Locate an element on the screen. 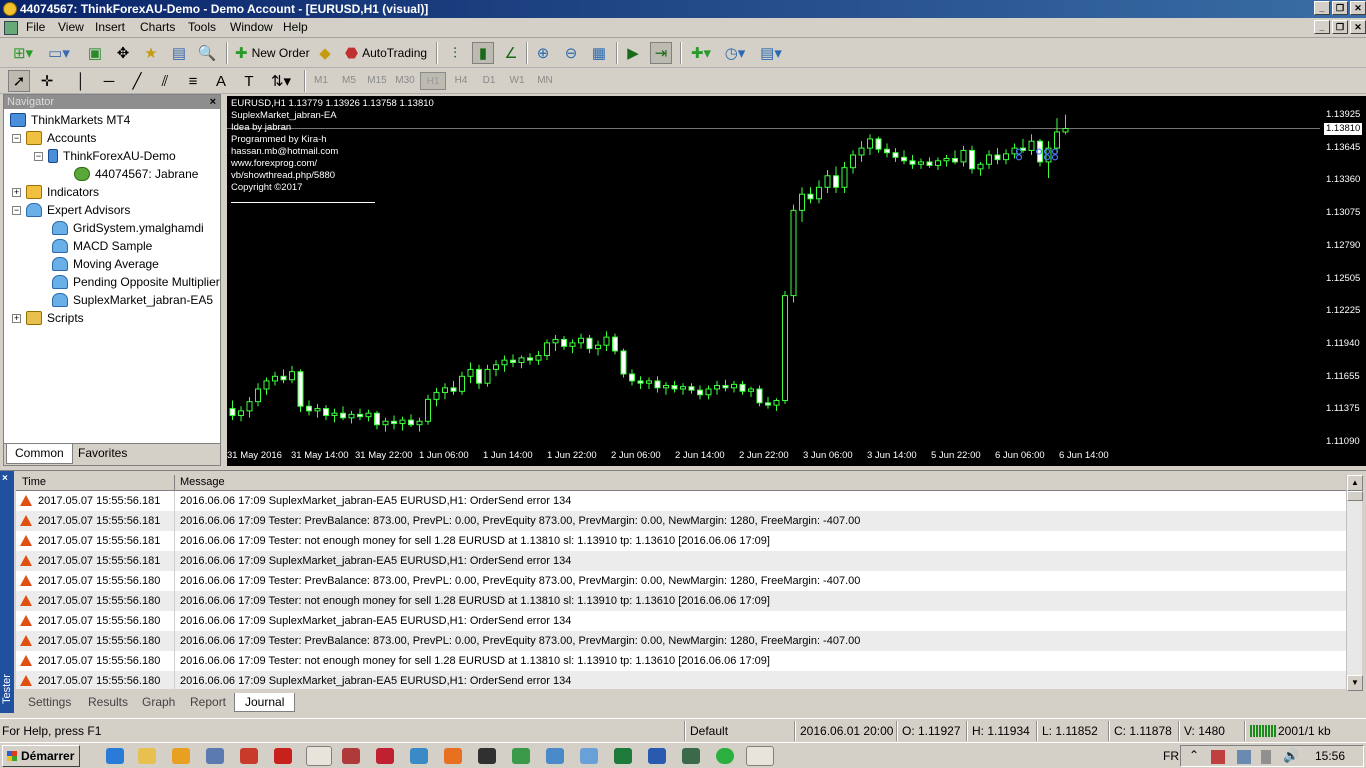  excel-icon is located at coordinates (623, 756).